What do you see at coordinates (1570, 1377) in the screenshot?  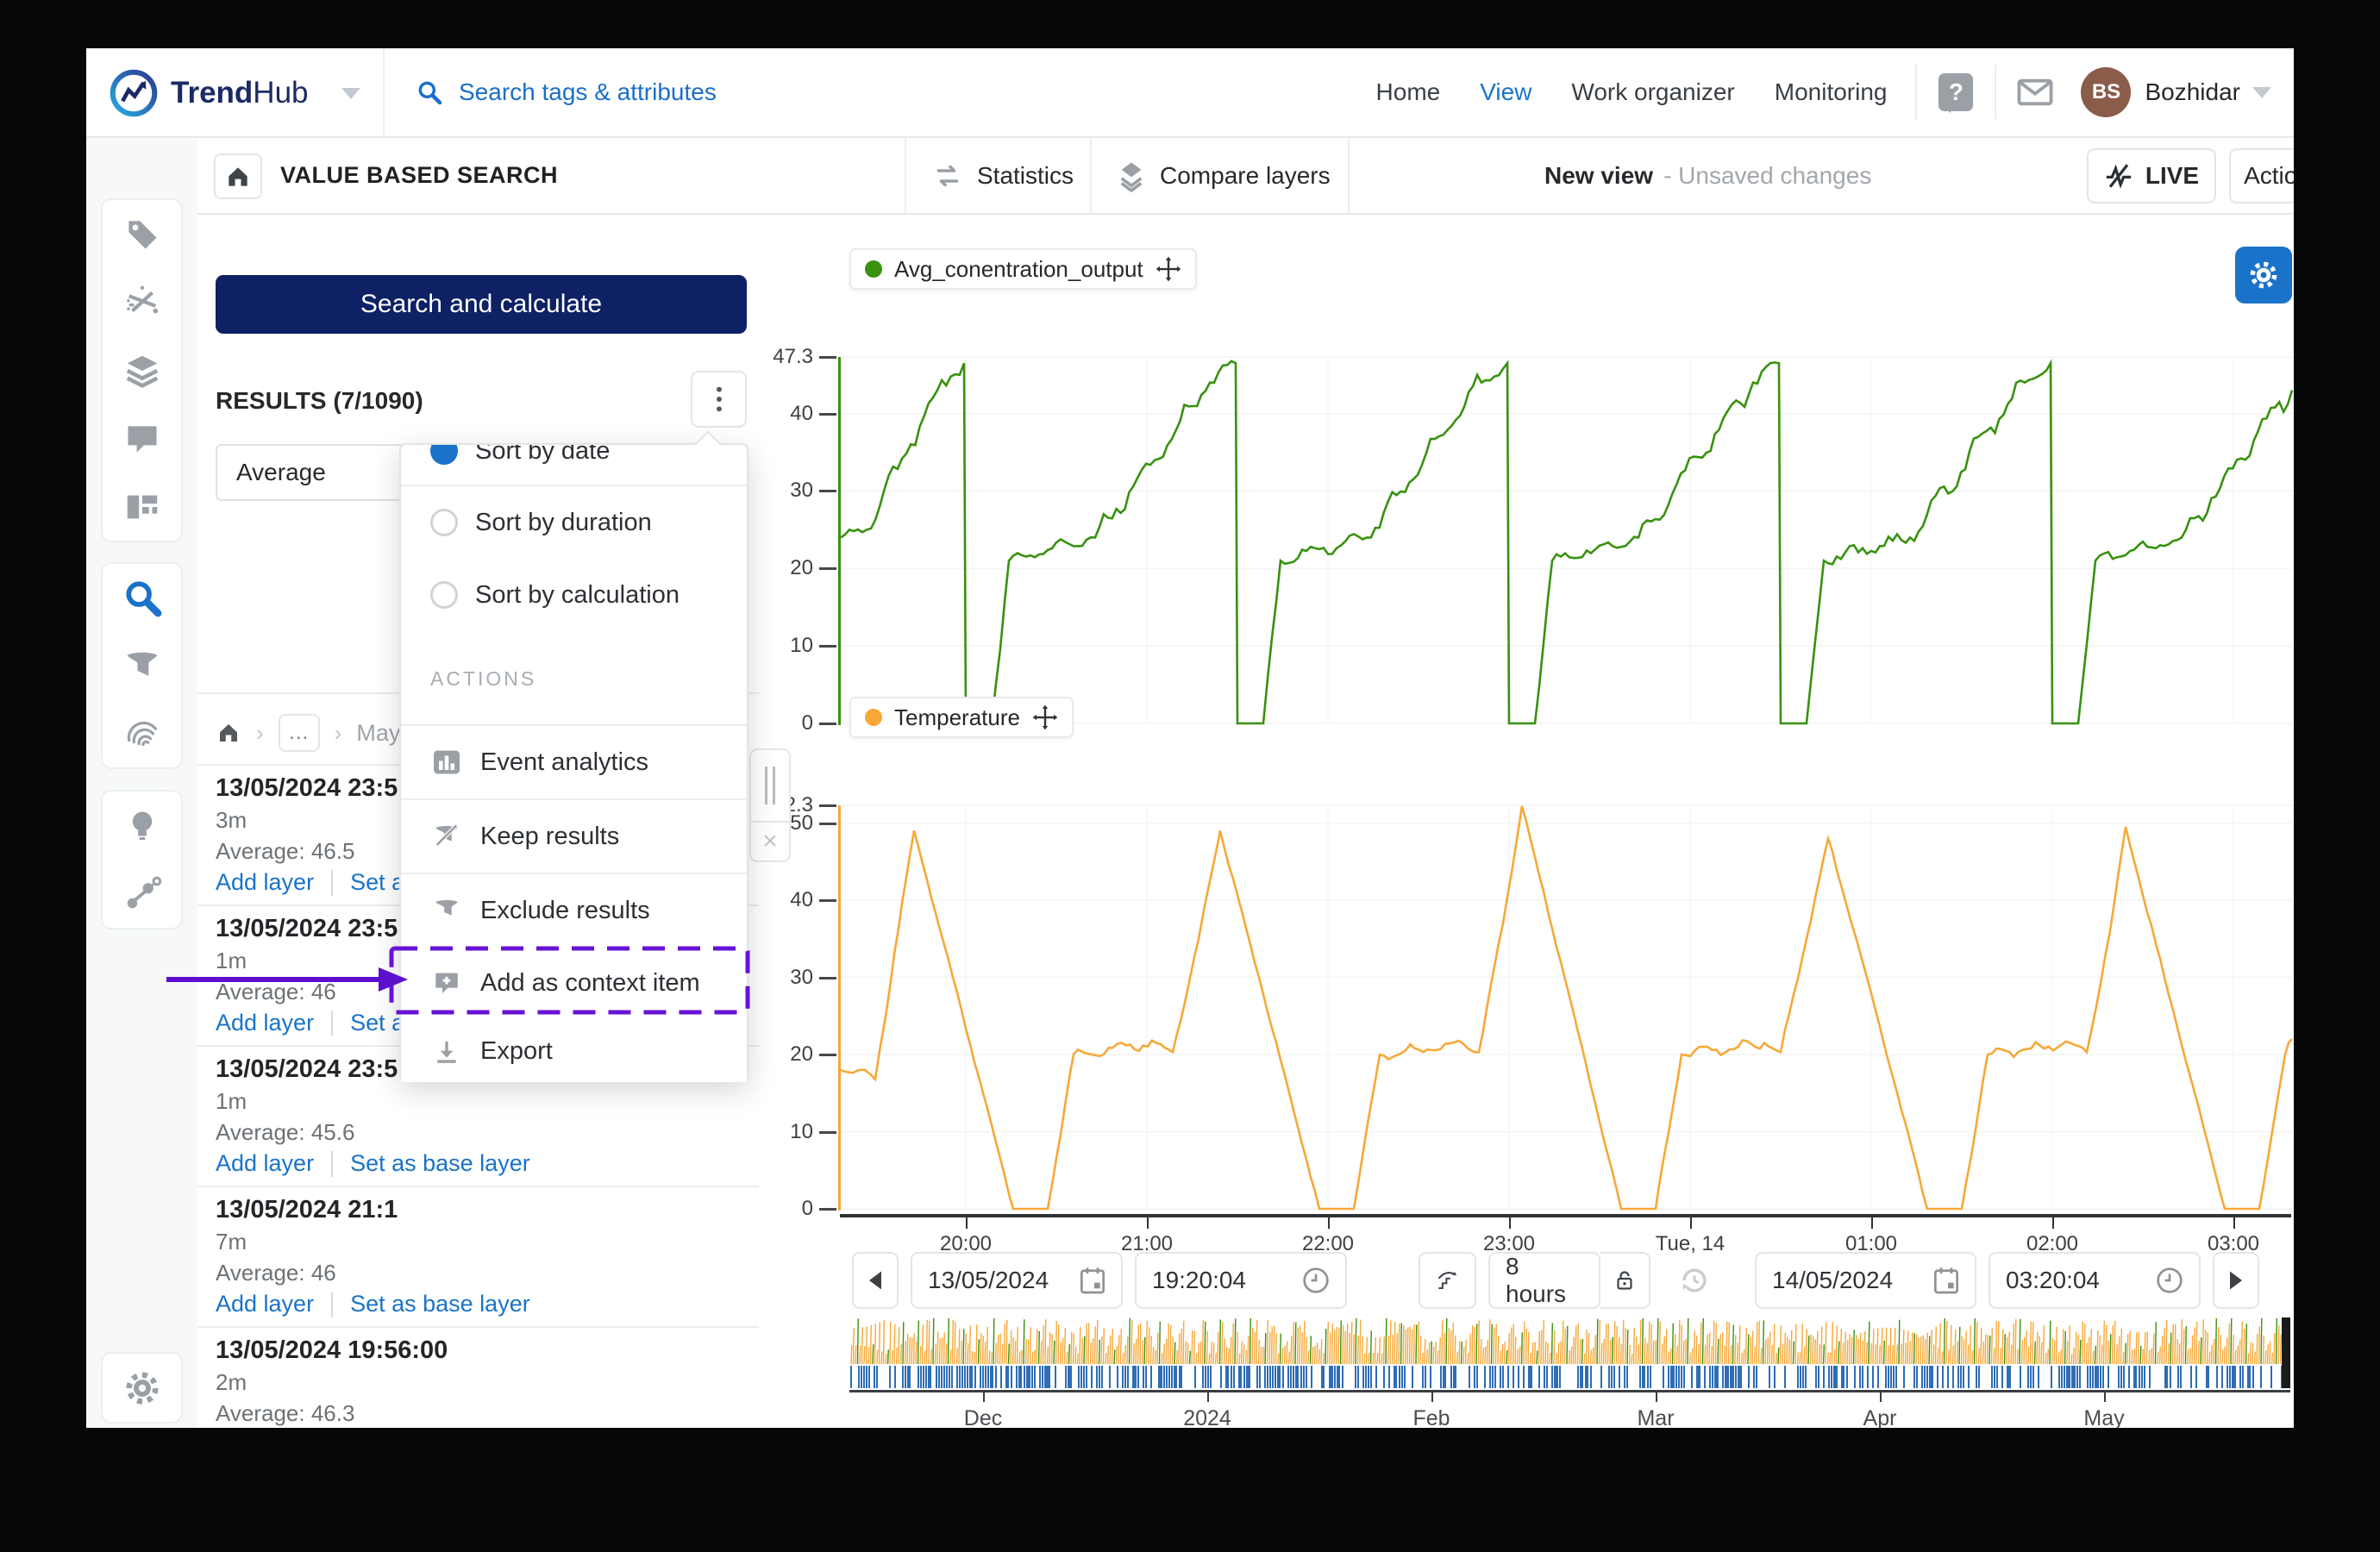 I see `minimap-result-bars` at bounding box center [1570, 1377].